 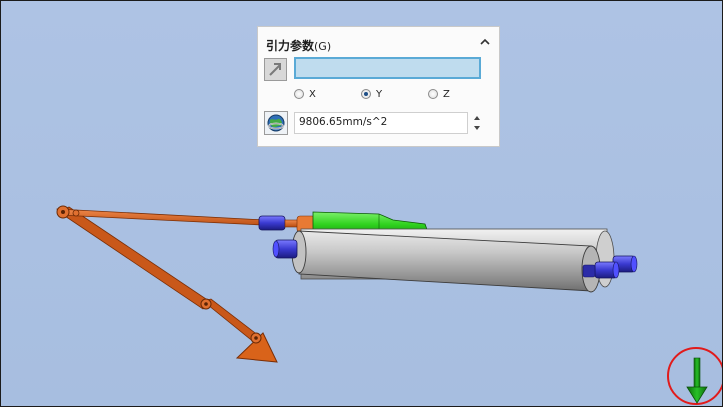 I want to click on direction-arrow-icon, so click(x=275, y=69).